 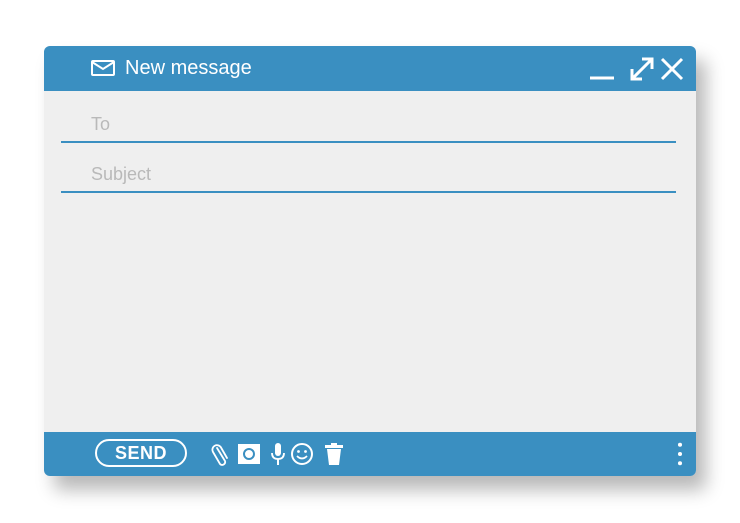 I want to click on photo-icon, so click(x=249, y=454).